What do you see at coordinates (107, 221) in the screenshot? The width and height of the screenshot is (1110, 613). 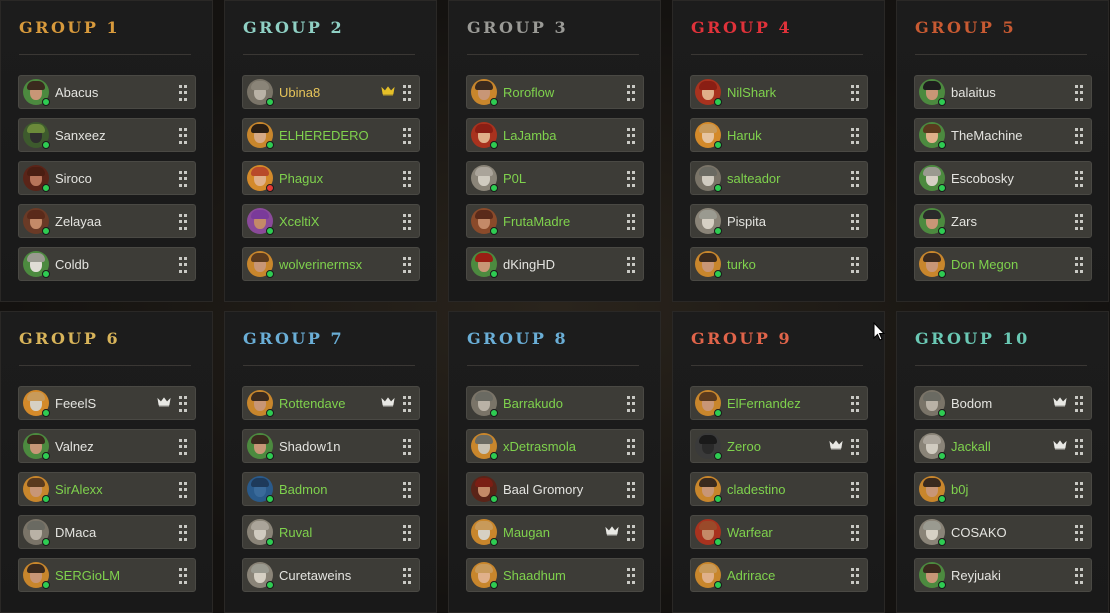 I see `player-slot: Zelayaa` at bounding box center [107, 221].